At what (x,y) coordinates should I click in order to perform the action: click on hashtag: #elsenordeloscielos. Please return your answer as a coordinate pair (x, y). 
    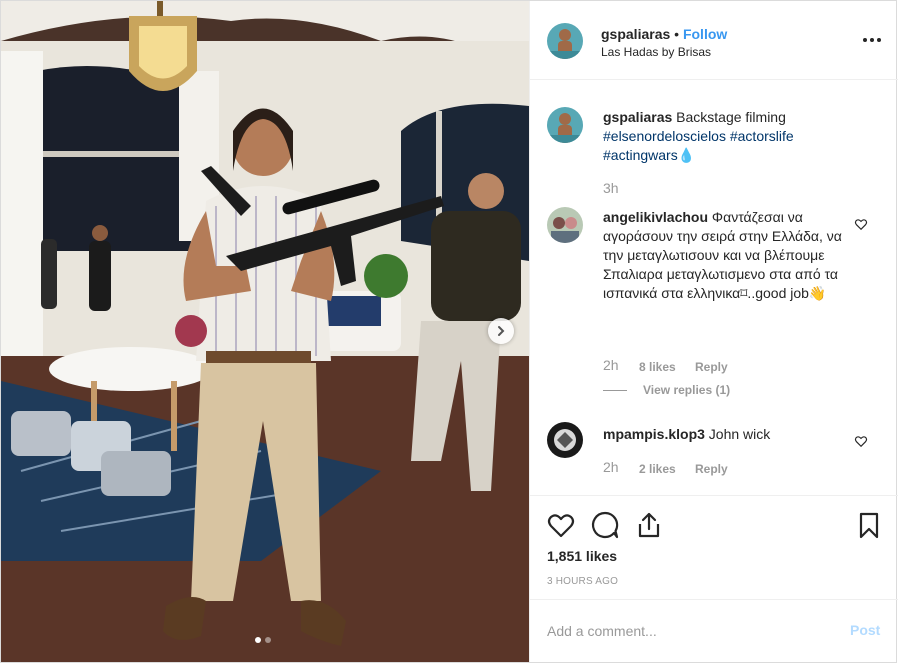
    Looking at the image, I should click on (664, 136).